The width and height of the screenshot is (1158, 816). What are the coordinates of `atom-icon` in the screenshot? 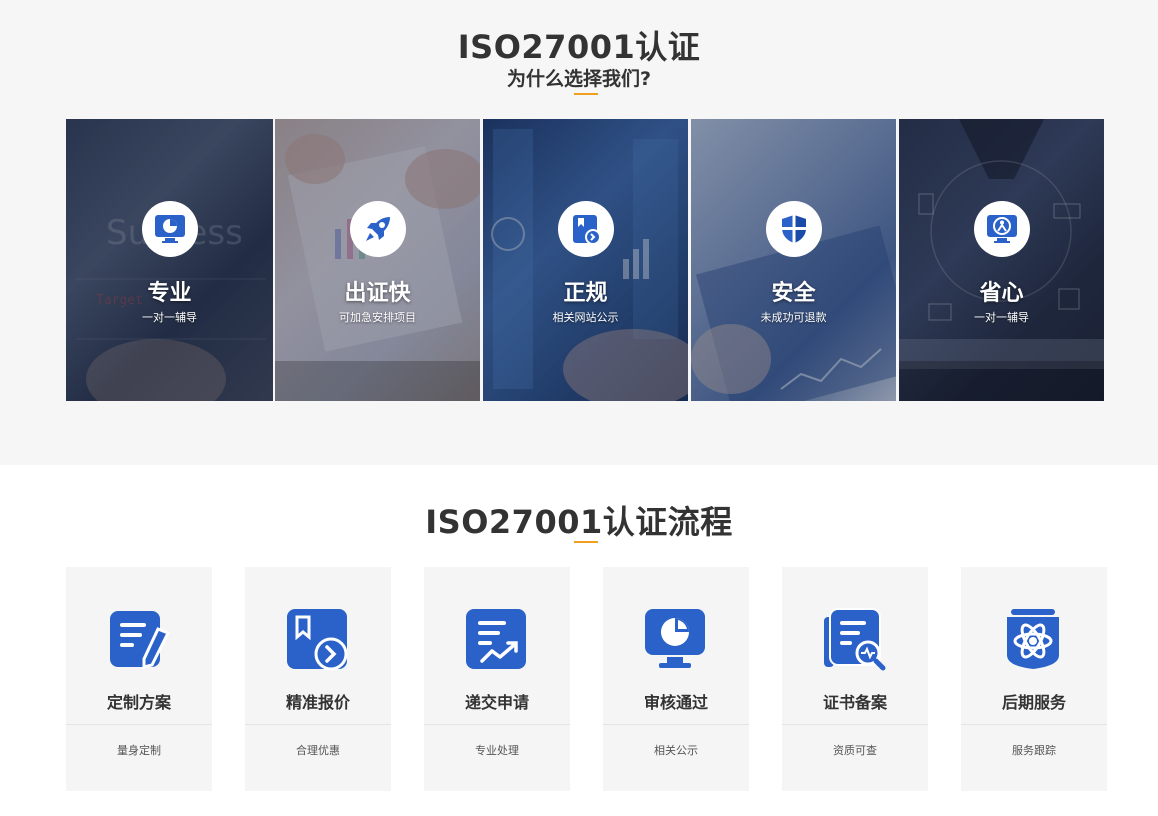 It's located at (1033, 639).